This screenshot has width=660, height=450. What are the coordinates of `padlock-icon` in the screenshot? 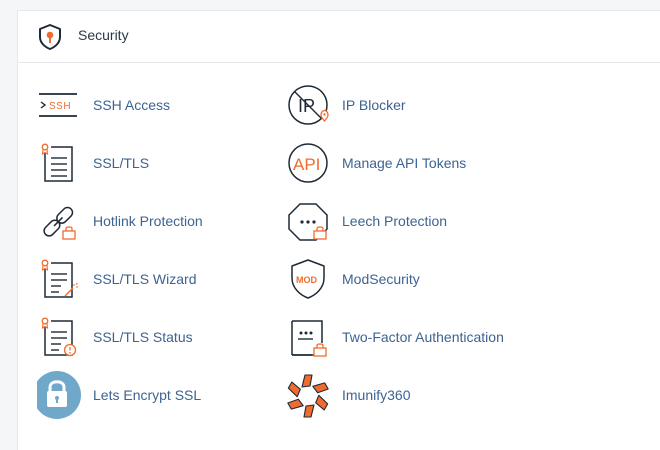 It's located at (61, 395).